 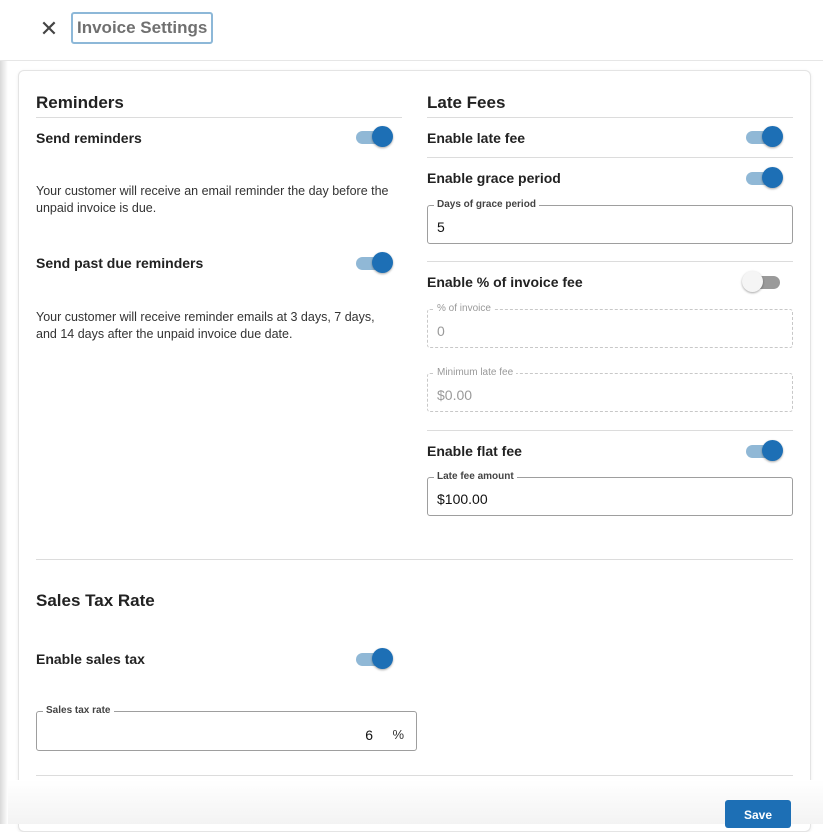 I want to click on percent-unit: %, so click(x=398, y=734).